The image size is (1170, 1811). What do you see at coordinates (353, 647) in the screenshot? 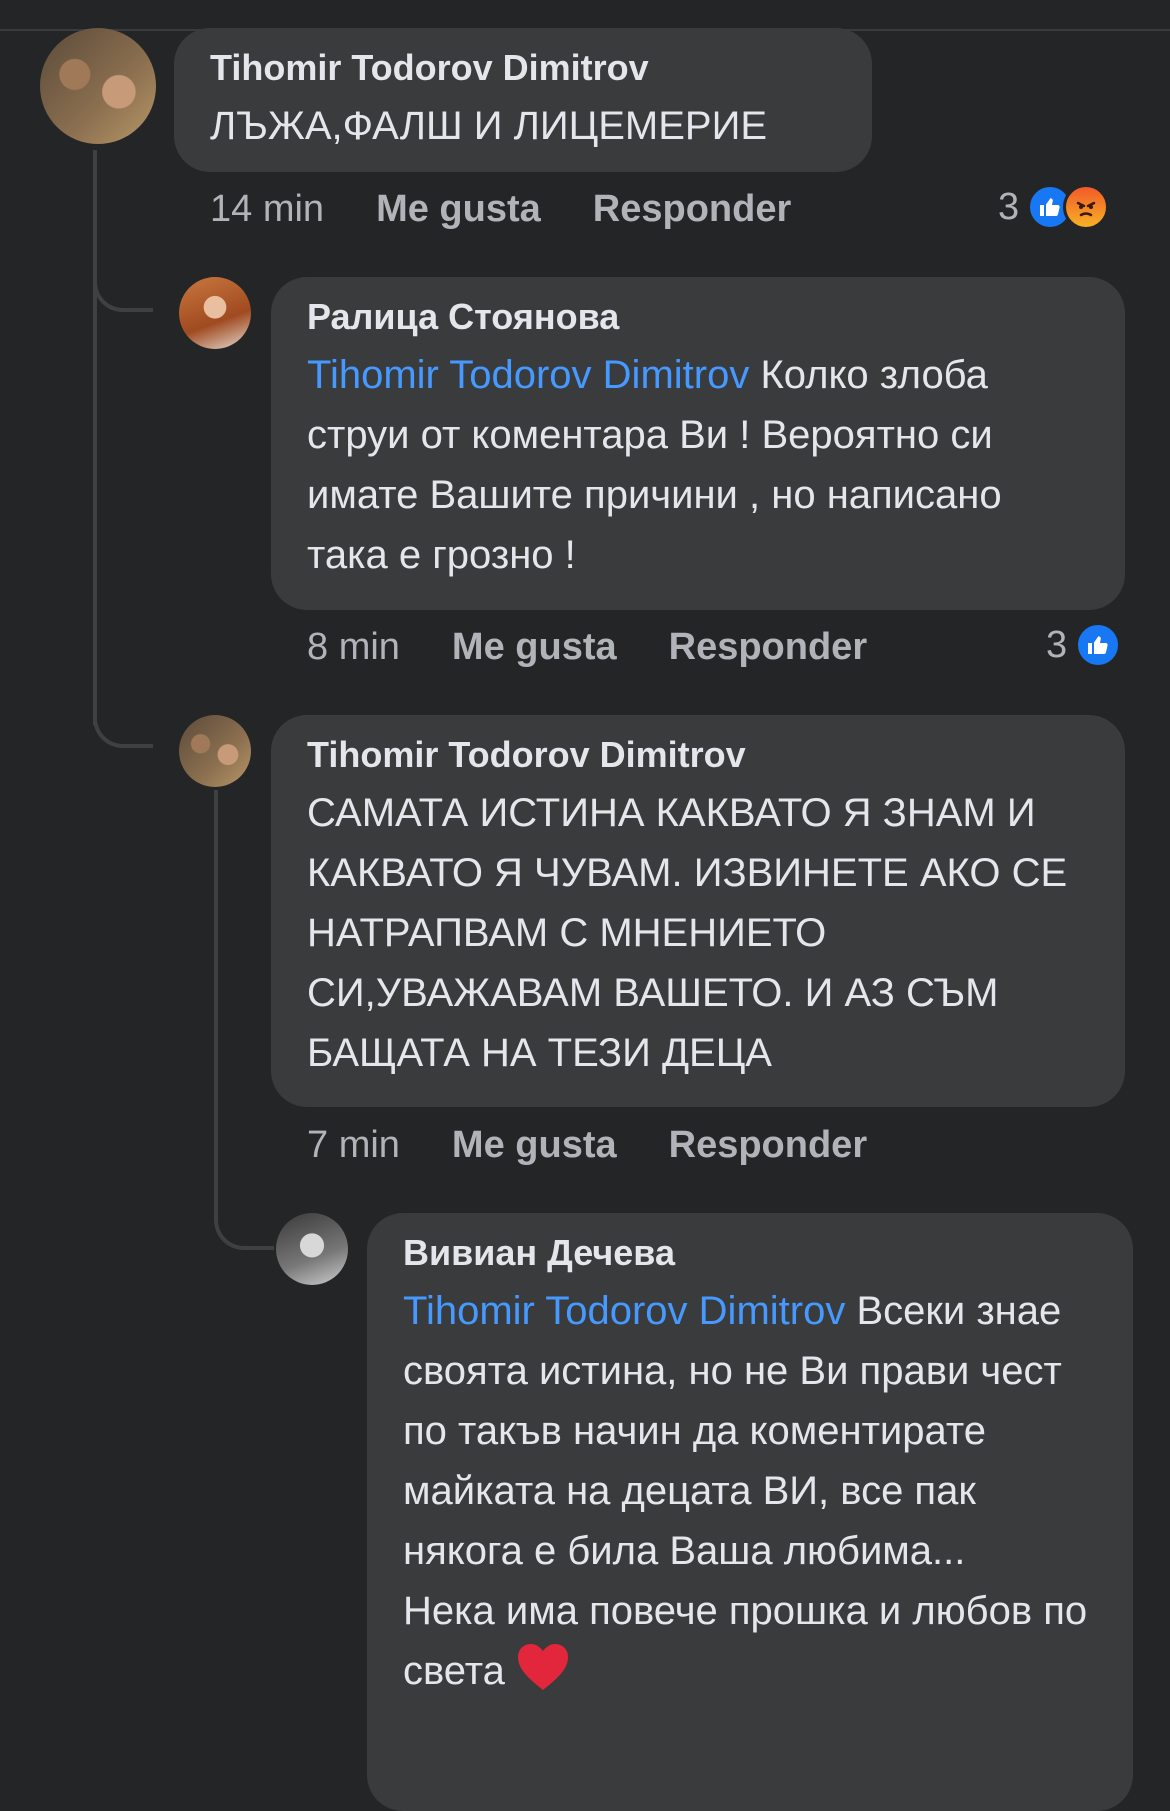
I see `comment-time: 8 min` at bounding box center [353, 647].